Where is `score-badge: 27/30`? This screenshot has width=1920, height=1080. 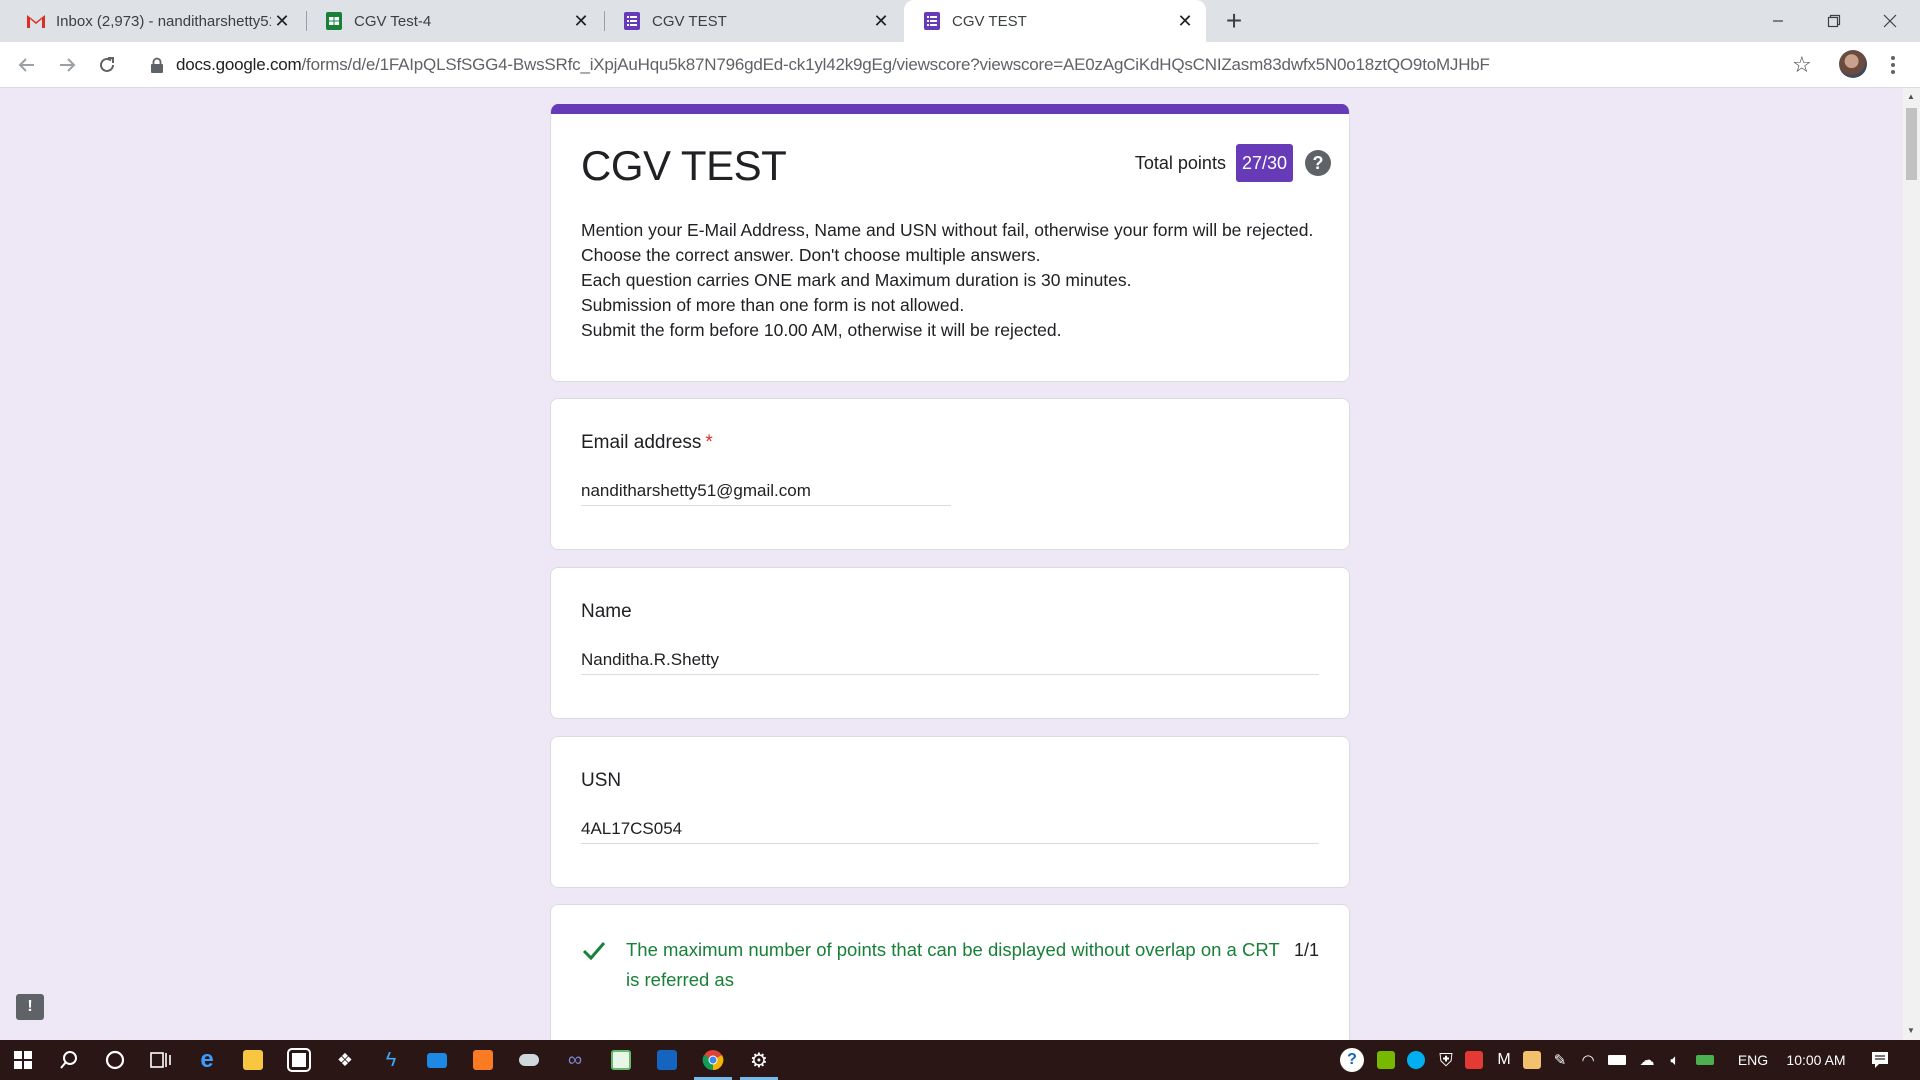 score-badge: 27/30 is located at coordinates (1264, 163).